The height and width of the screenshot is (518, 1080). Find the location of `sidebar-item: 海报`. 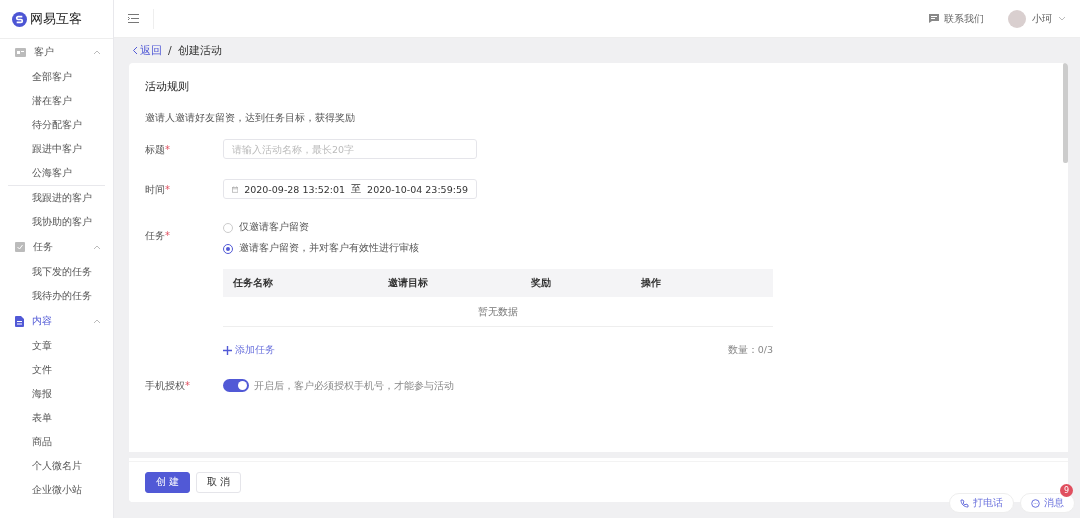

sidebar-item: 海报 is located at coordinates (56, 394).